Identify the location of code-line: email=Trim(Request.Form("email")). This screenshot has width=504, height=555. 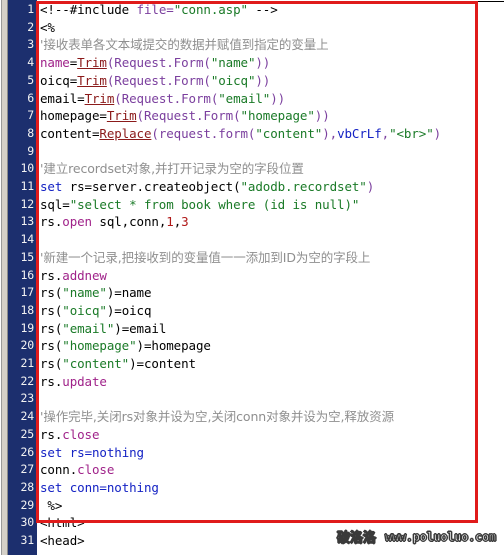
(162, 99).